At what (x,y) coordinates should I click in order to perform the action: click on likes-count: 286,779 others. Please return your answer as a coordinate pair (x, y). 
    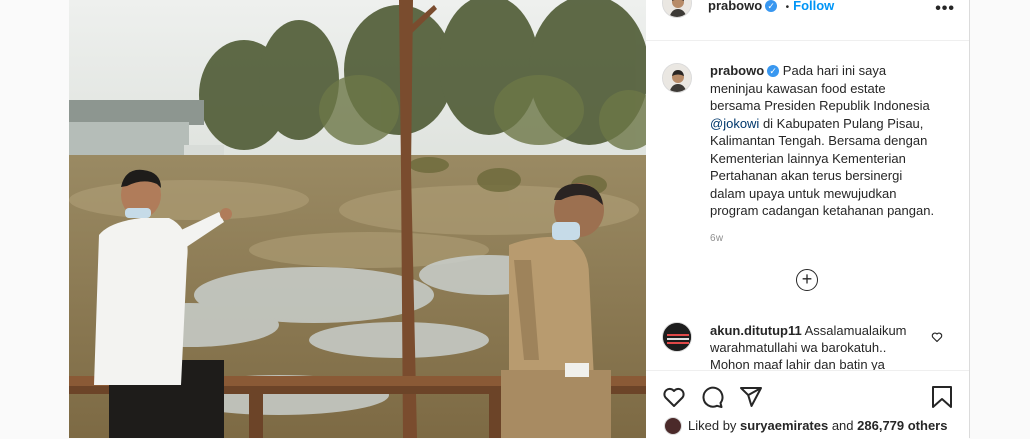
    Looking at the image, I should click on (902, 425).